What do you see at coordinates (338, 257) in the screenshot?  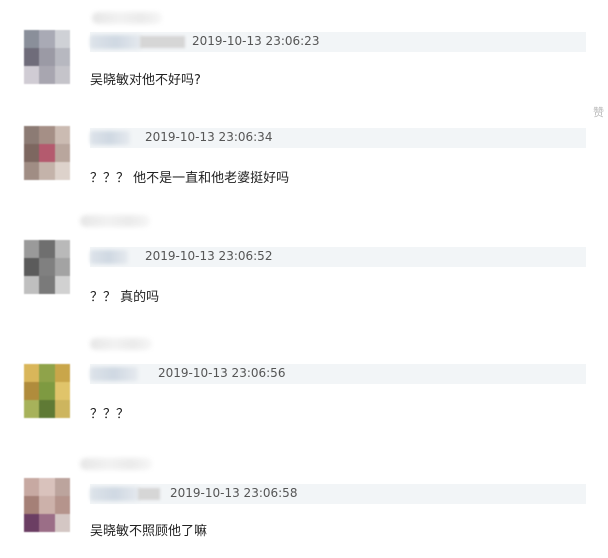 I see `comment-meta-bar: 2019-10-13 23:06:52` at bounding box center [338, 257].